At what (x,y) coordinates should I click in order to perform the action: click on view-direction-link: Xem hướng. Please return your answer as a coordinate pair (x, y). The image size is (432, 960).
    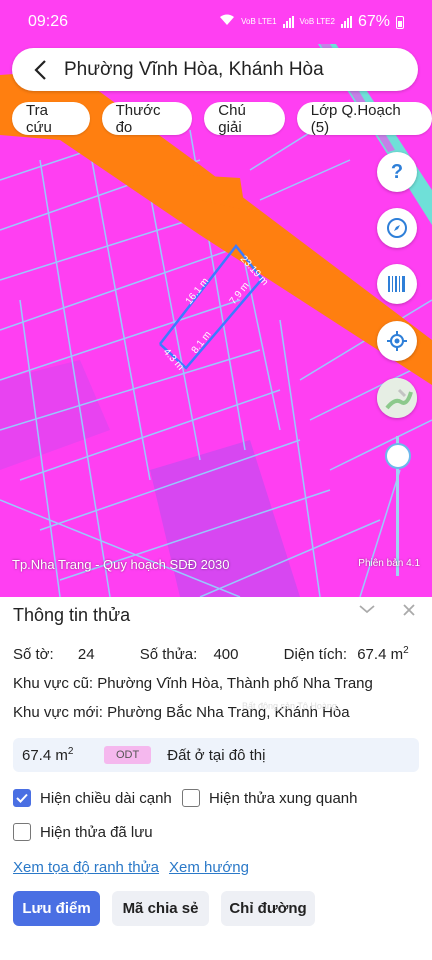
    Looking at the image, I should click on (209, 867).